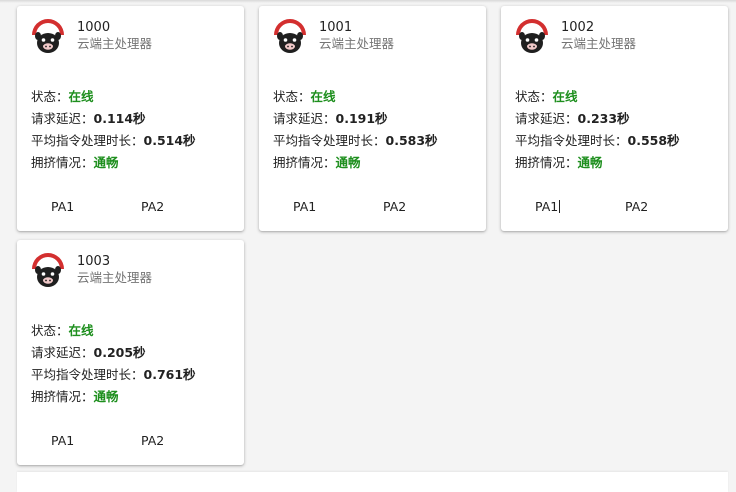 The height and width of the screenshot is (492, 736). What do you see at coordinates (119, 352) in the screenshot?
I see `latency-value: 0.205秒` at bounding box center [119, 352].